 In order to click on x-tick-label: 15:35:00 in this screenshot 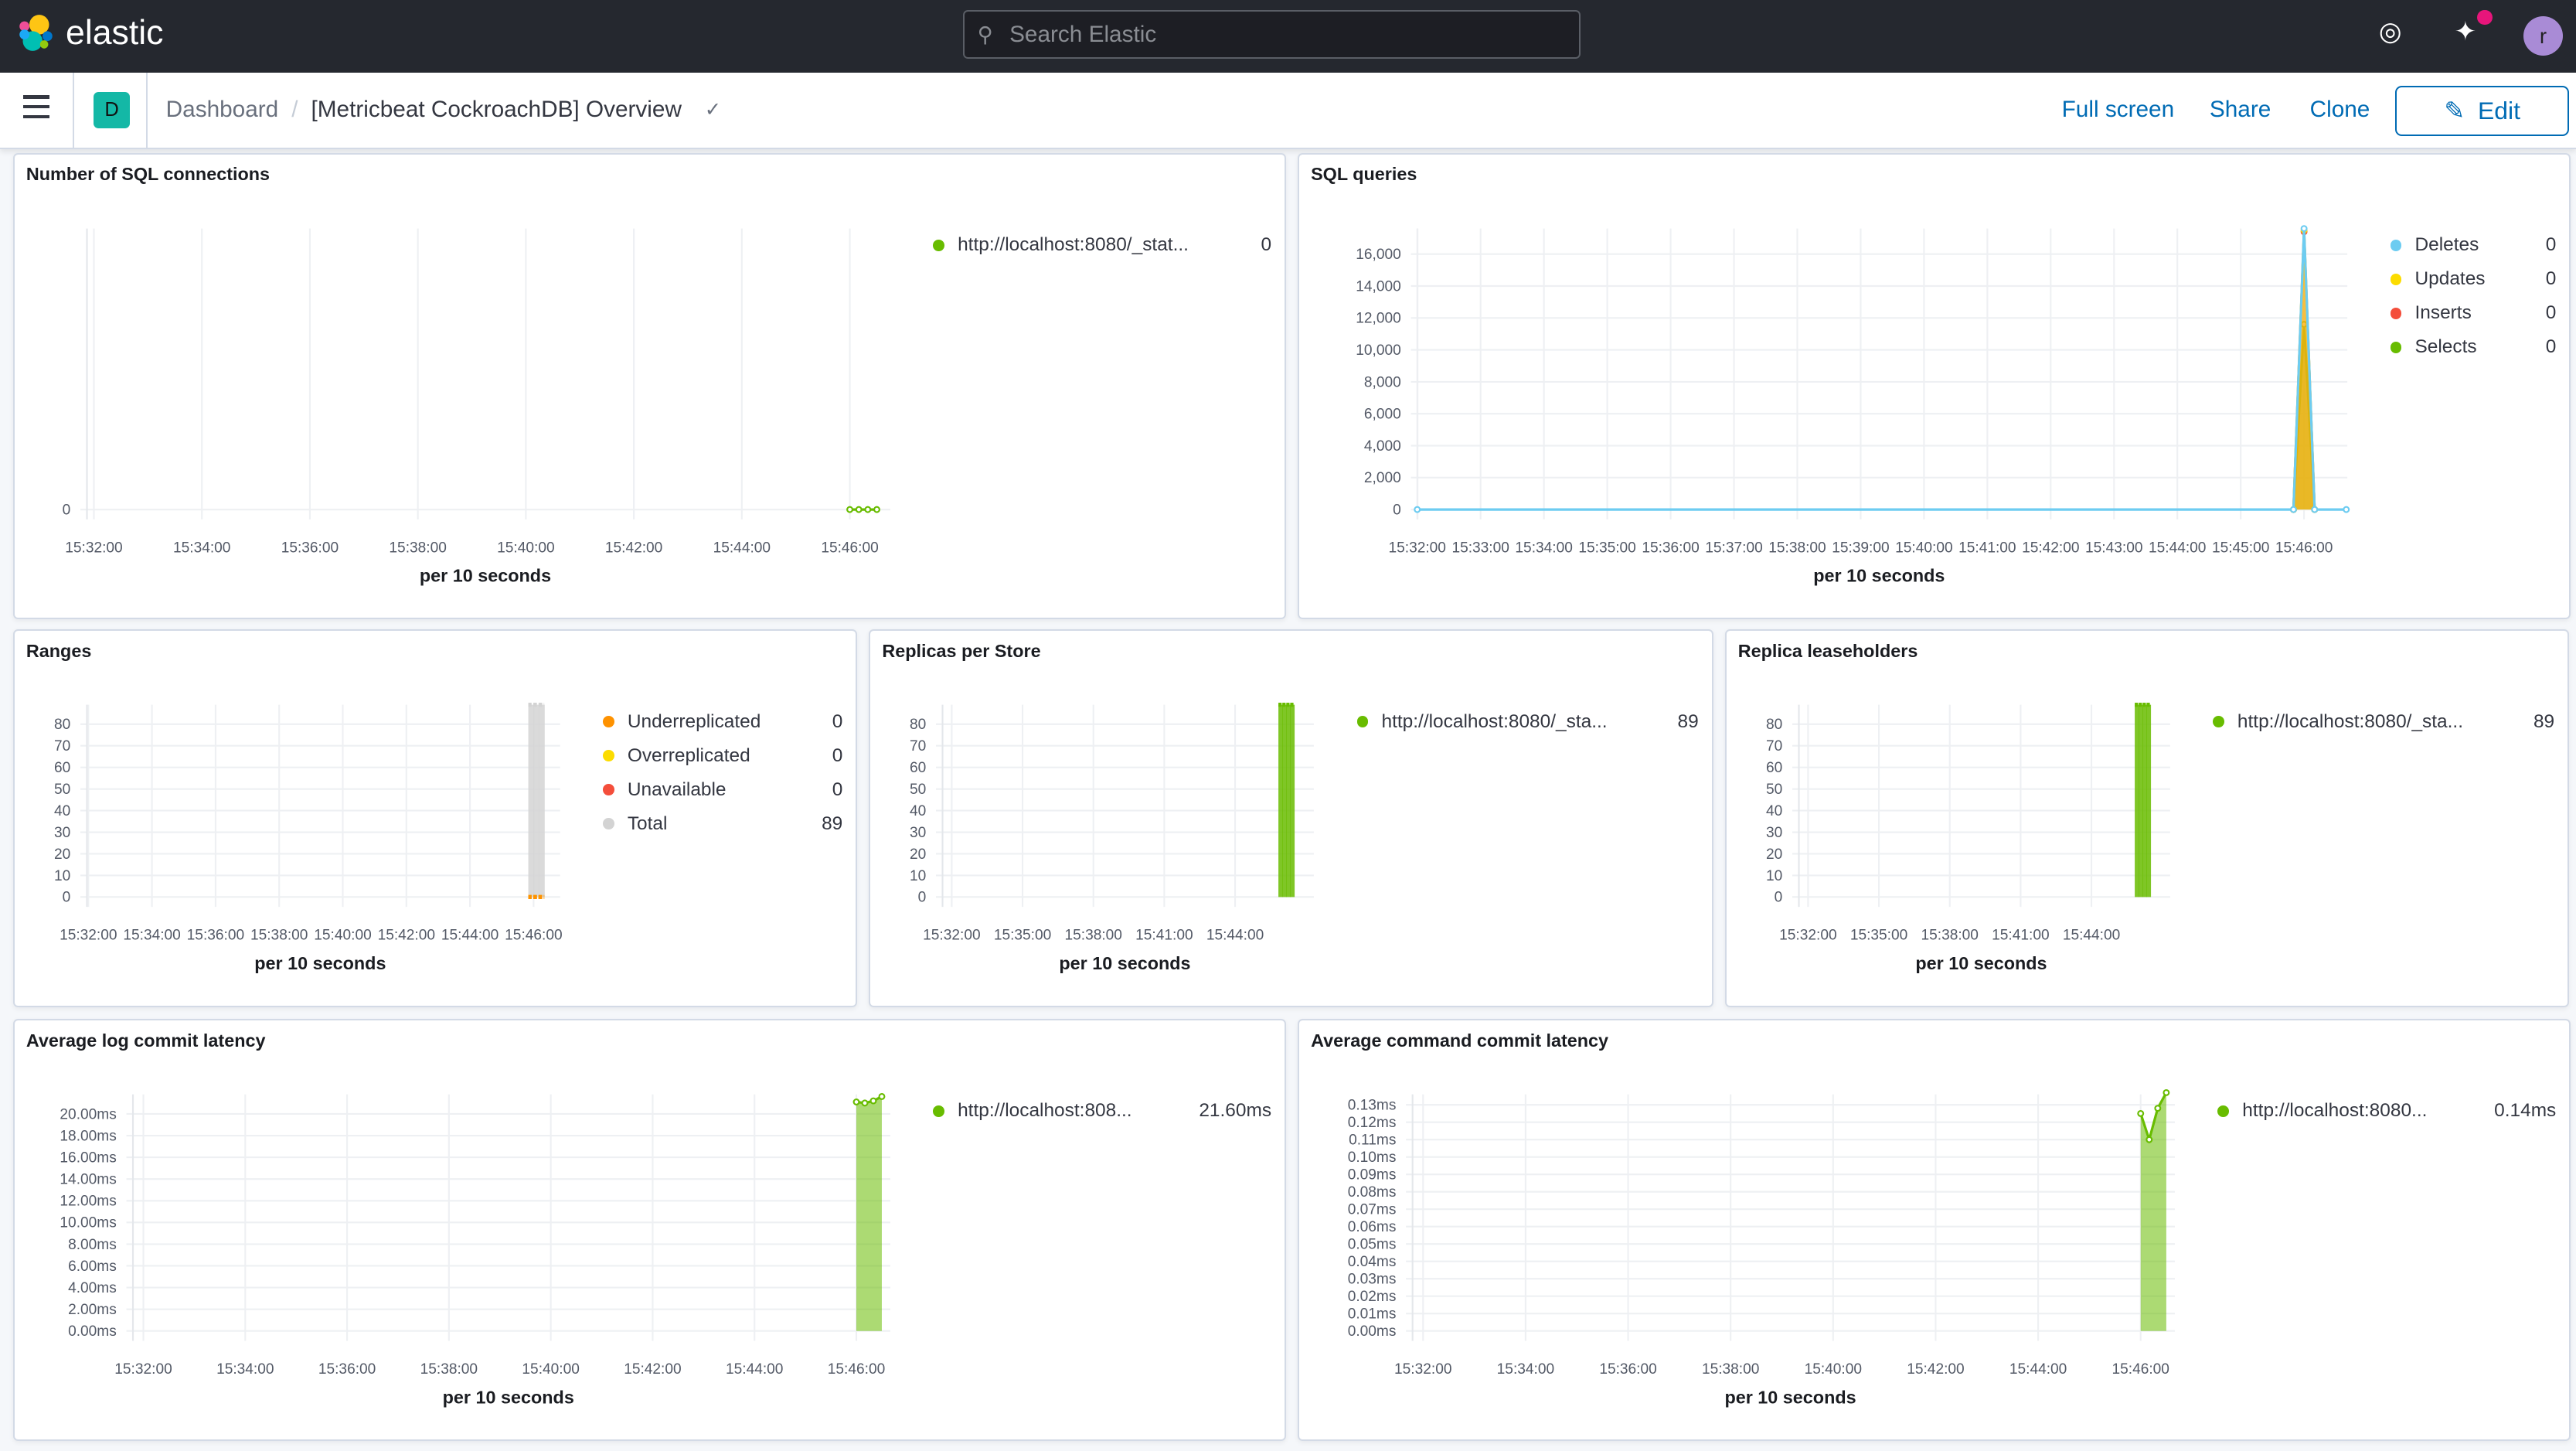, I will do `click(1022, 936)`.